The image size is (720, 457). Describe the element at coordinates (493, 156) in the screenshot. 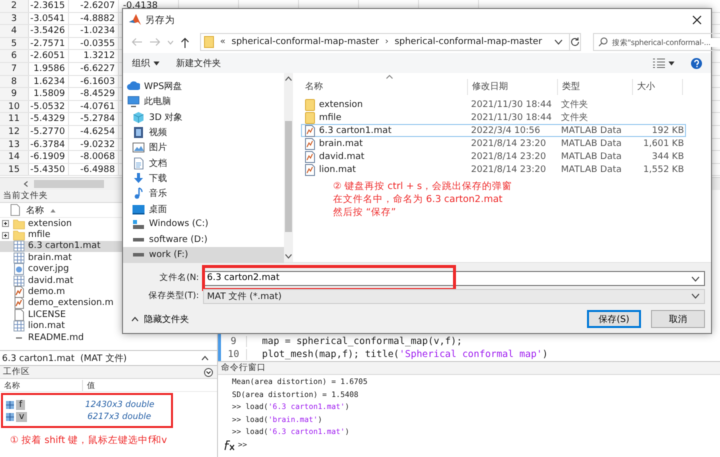

I see `file-row: david.mat 2021/8/14 23:20 MATLAB Data 344 KB` at that location.